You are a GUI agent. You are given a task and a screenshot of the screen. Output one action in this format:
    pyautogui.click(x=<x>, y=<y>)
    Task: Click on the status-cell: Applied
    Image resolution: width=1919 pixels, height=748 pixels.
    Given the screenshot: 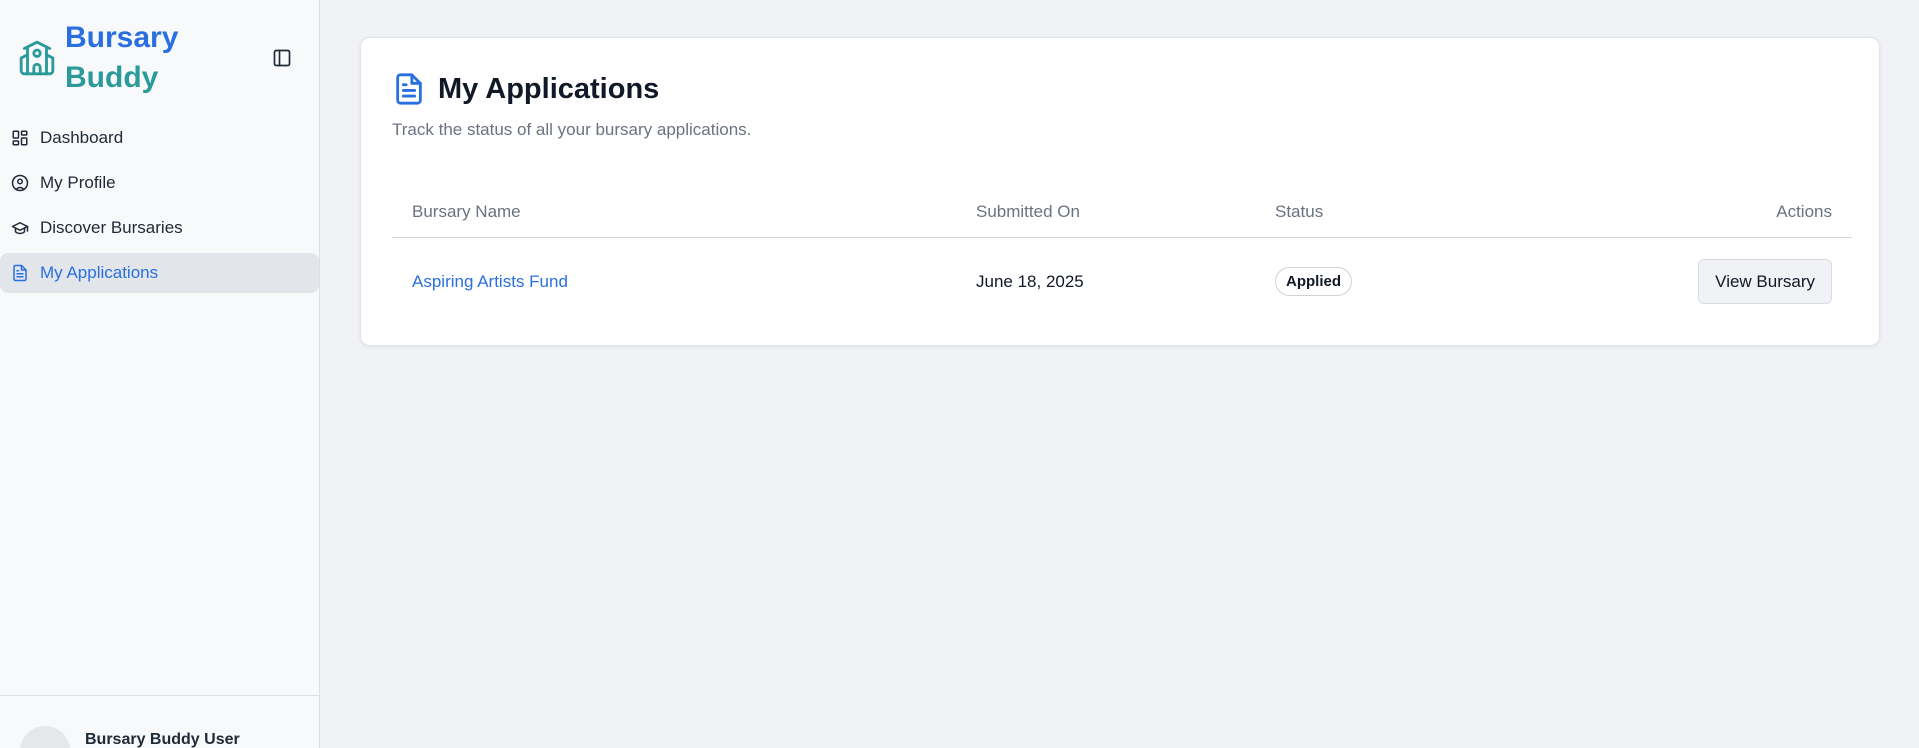 What is the action you would take?
    pyautogui.click(x=1465, y=281)
    